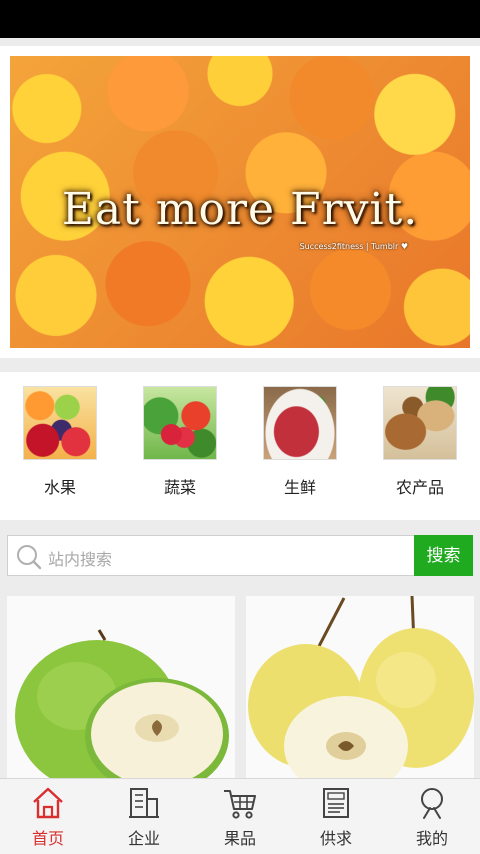 The width and height of the screenshot is (480, 854). I want to click on home-icon, so click(48, 803).